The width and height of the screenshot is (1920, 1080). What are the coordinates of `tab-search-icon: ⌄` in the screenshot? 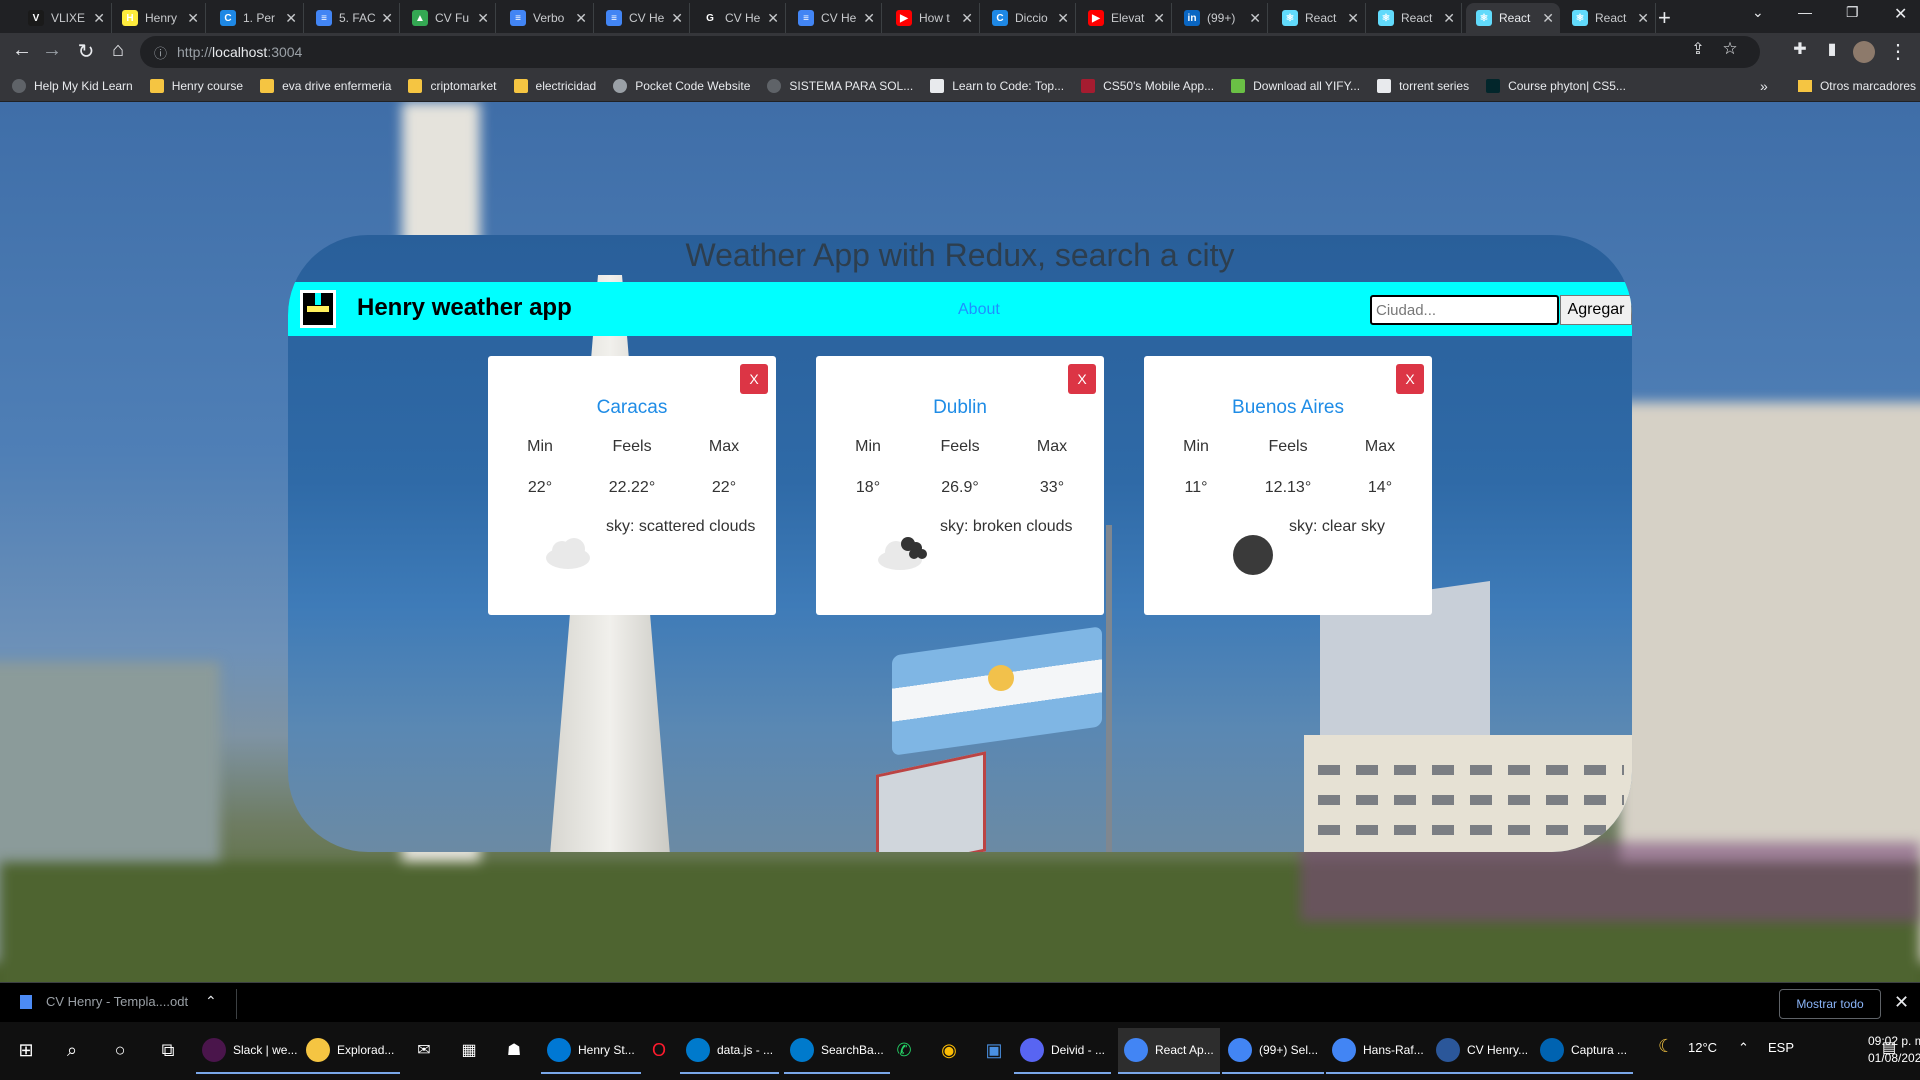 It's located at (1758, 12).